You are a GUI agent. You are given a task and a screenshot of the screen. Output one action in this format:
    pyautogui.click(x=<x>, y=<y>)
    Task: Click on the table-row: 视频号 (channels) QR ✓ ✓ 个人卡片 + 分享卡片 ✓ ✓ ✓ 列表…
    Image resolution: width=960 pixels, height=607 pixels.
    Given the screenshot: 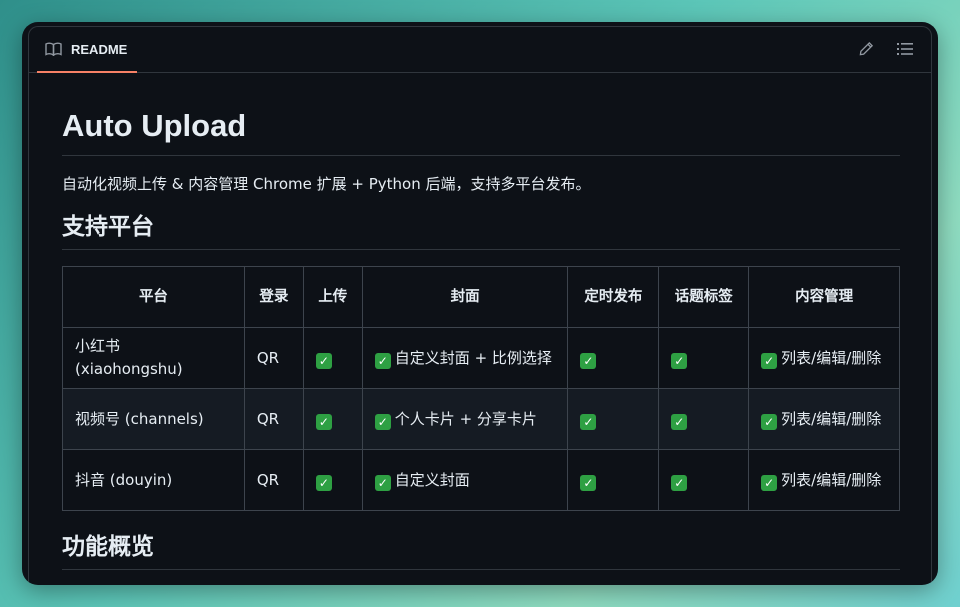 What is the action you would take?
    pyautogui.click(x=481, y=419)
    